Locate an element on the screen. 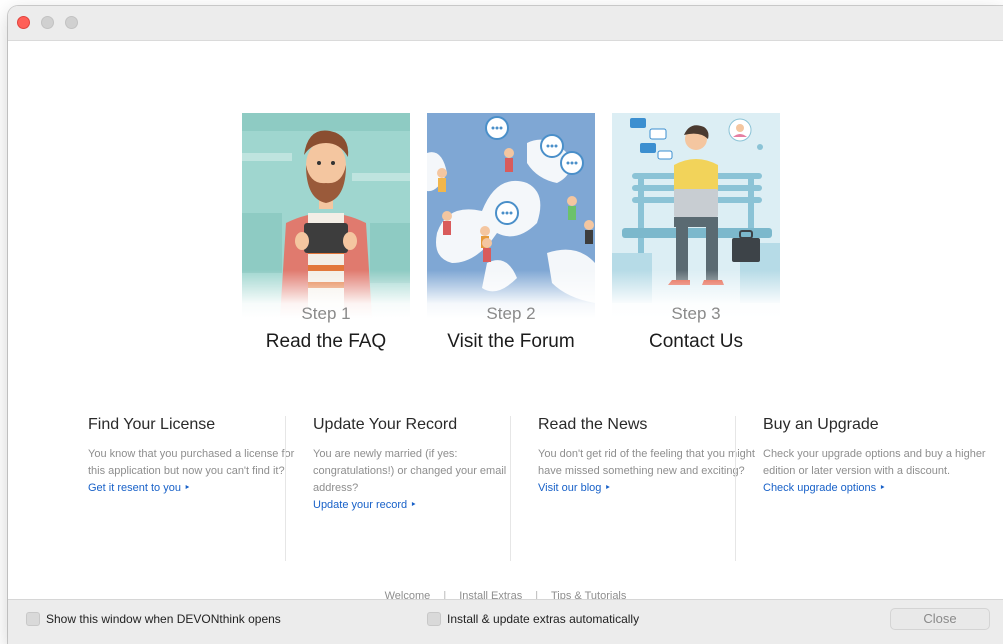 The image size is (1003, 644). forum-illustration is located at coordinates (511, 215).